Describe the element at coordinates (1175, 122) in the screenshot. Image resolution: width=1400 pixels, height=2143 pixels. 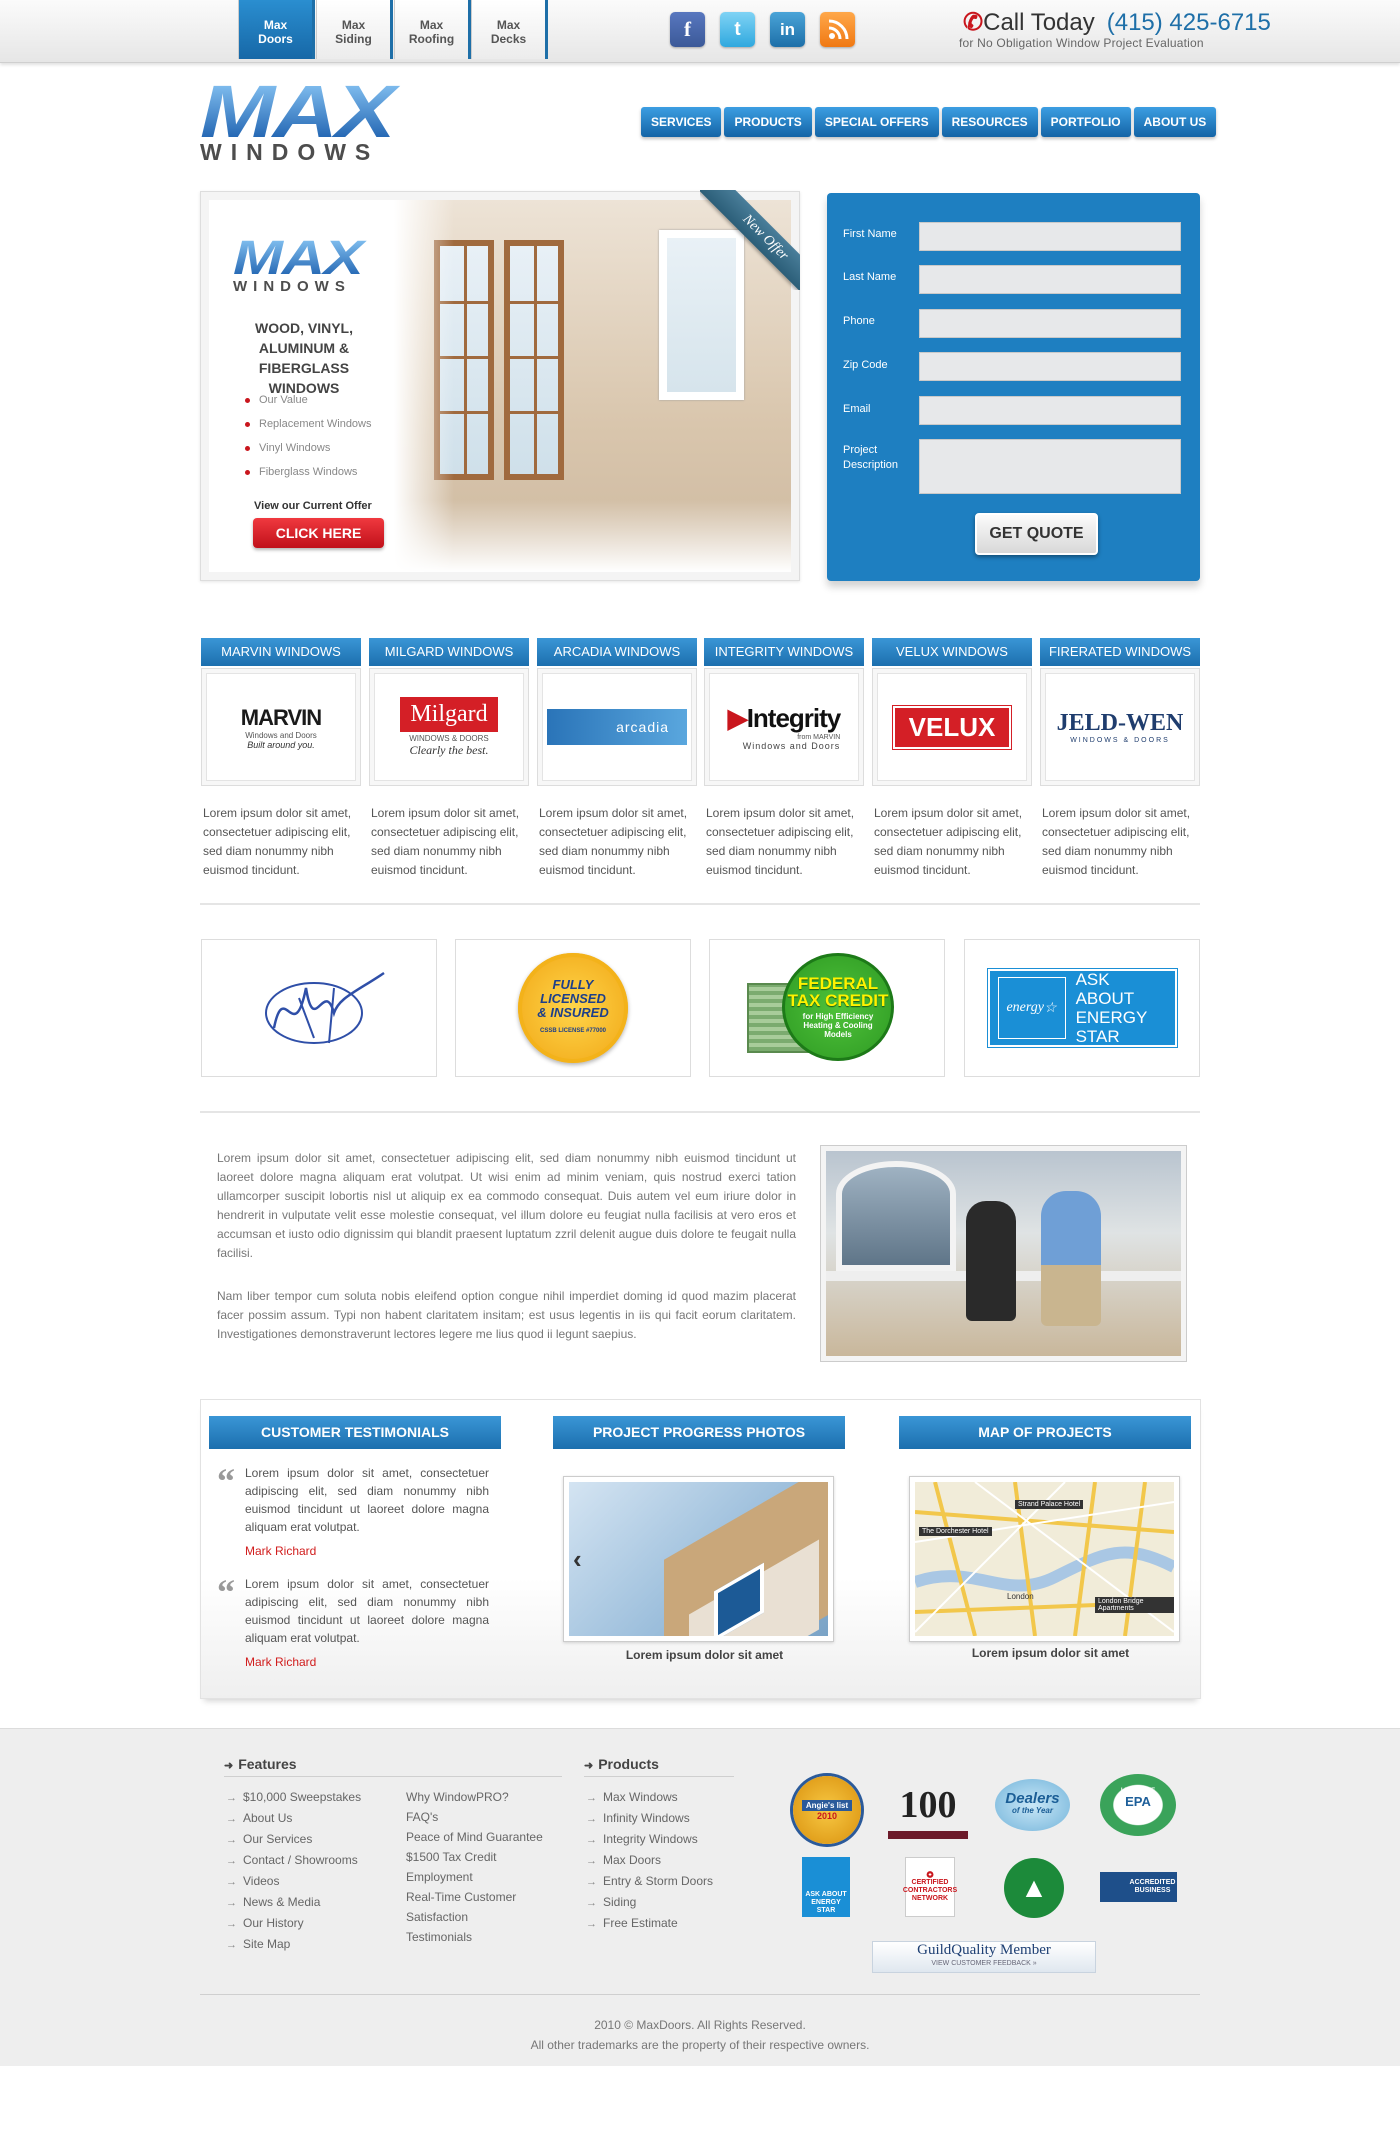
I see `nav-about-us: ABOUT US` at that location.